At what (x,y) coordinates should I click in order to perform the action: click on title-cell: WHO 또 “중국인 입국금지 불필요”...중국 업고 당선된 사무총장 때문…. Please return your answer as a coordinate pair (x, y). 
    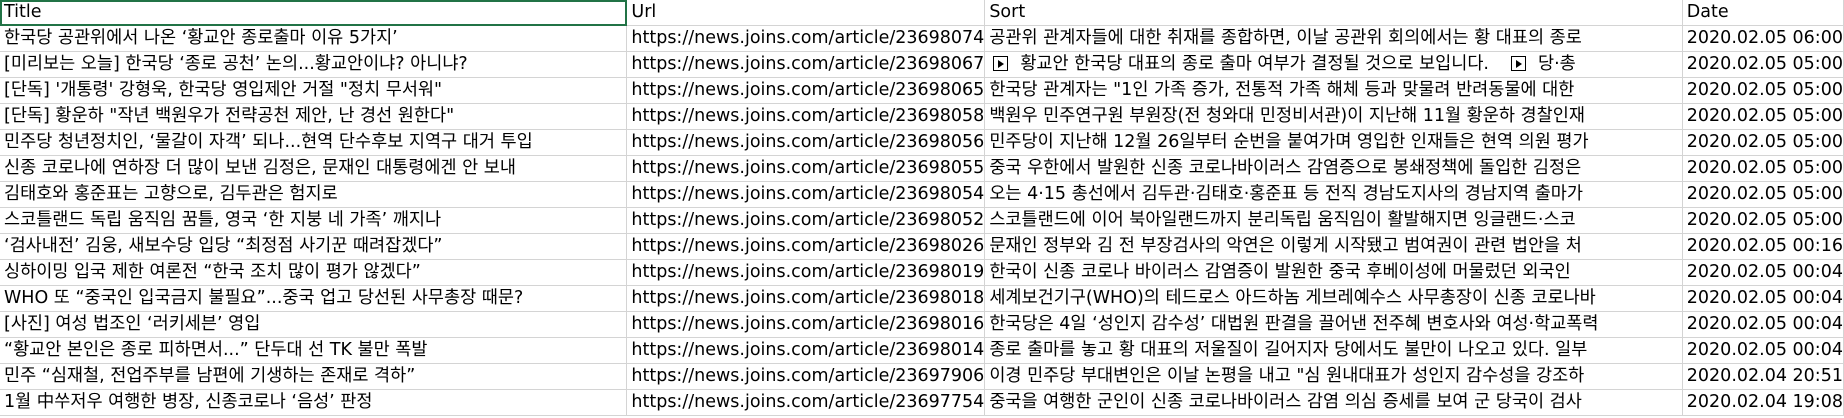
    Looking at the image, I should click on (314, 299).